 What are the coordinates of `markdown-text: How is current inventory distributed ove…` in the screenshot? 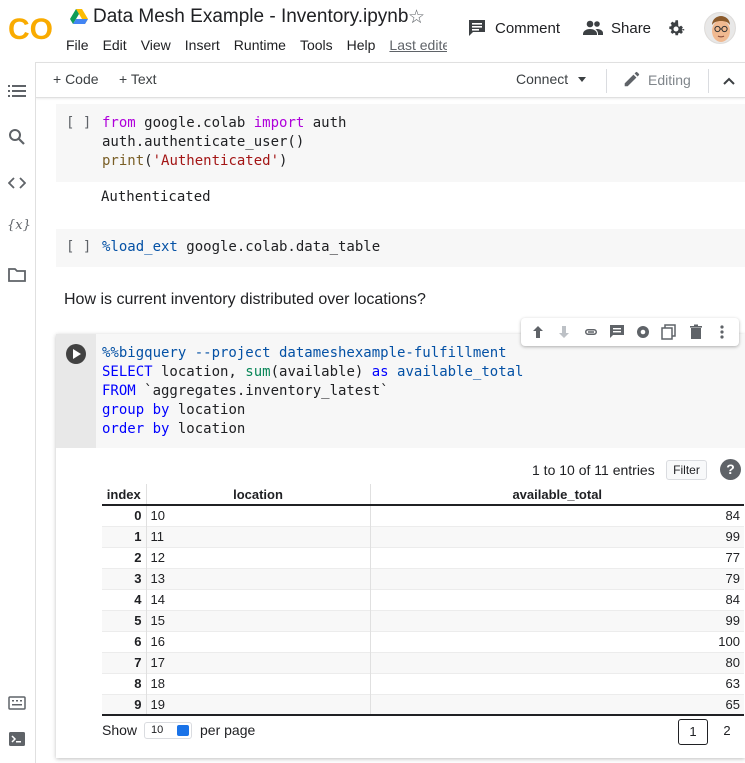 It's located at (245, 299).